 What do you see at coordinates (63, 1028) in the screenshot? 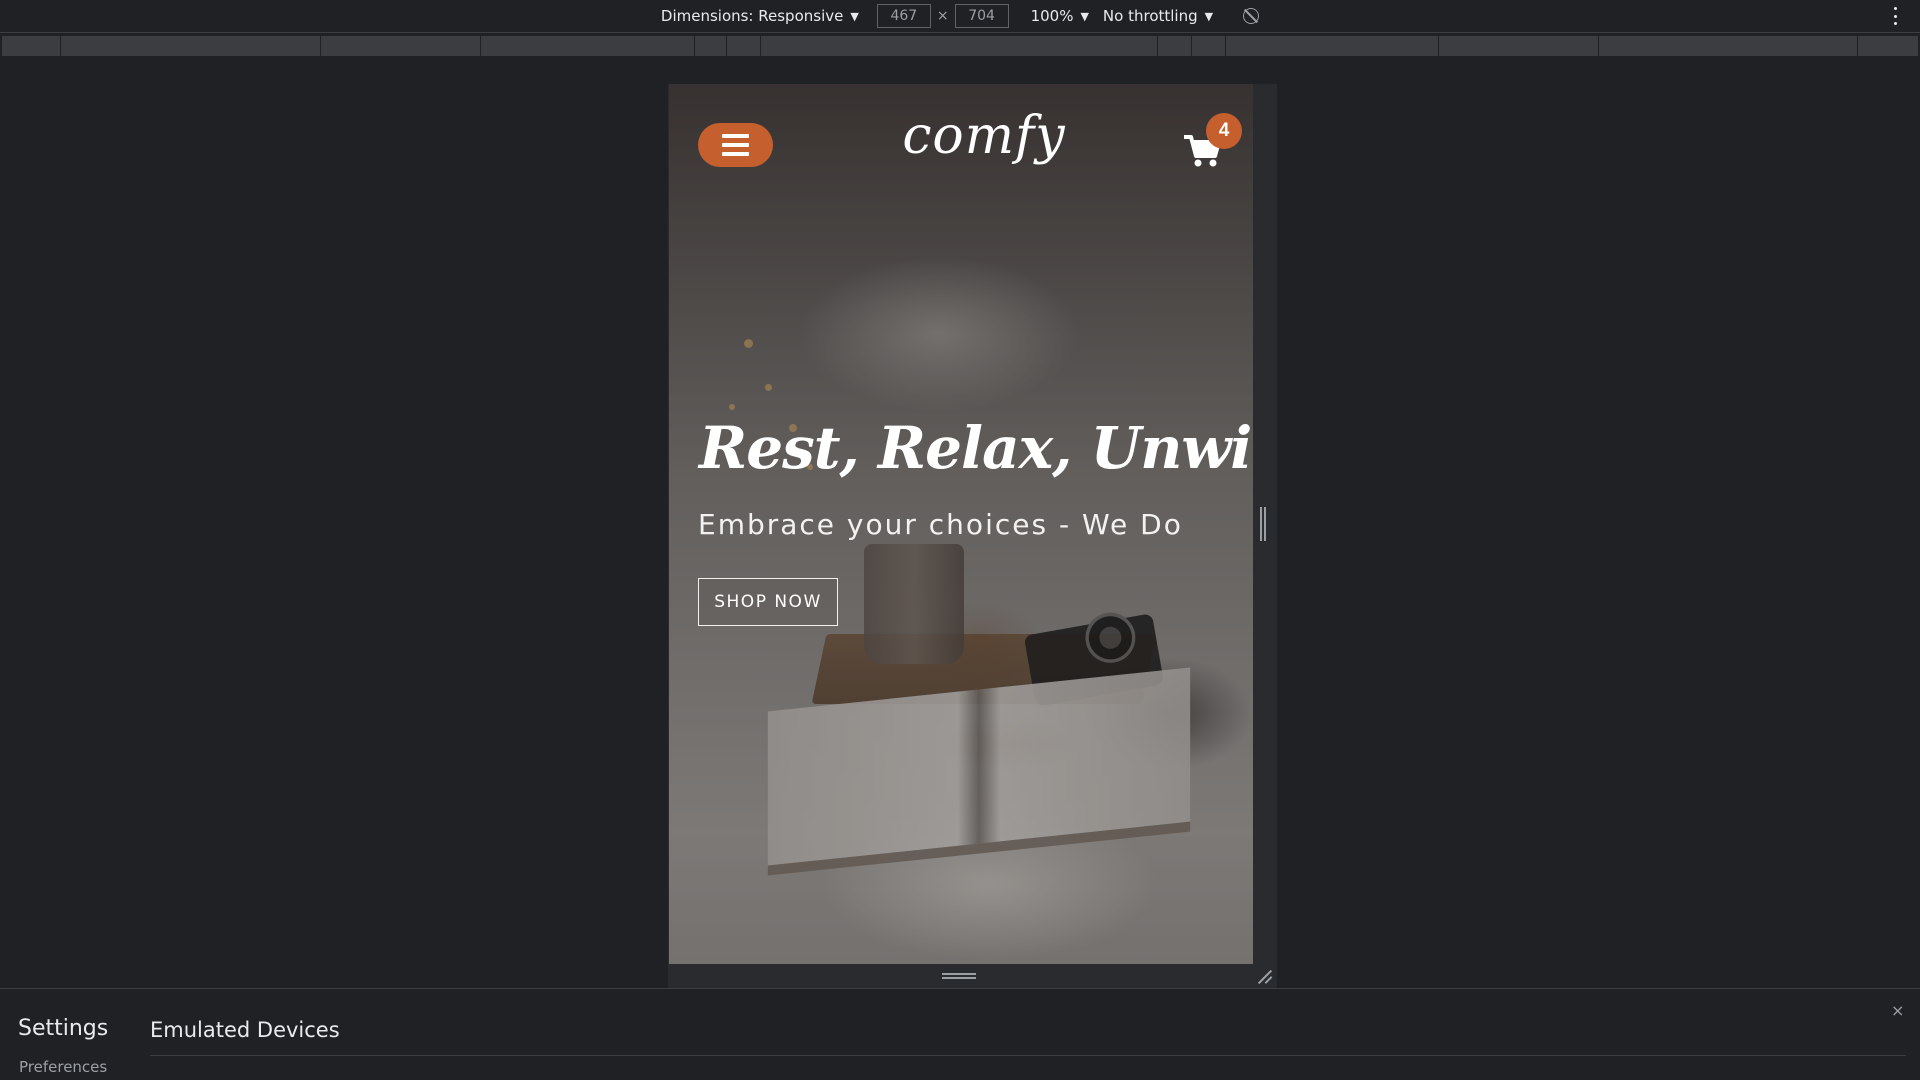
I see `settings-title: Settings` at bounding box center [63, 1028].